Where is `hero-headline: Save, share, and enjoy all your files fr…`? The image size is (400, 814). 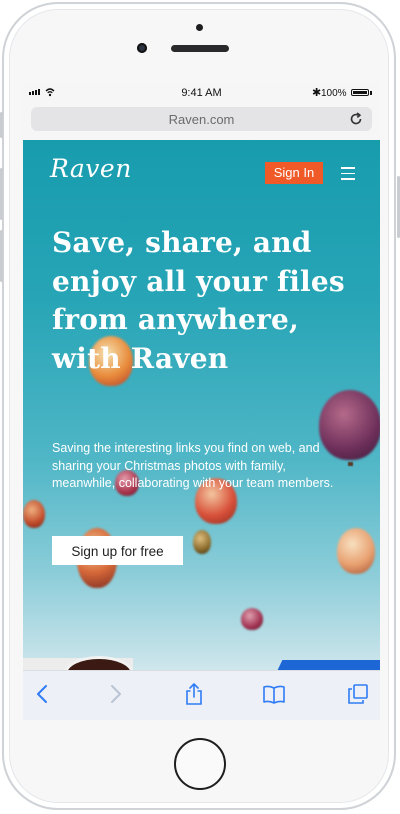 hero-headline: Save, share, and enjoy all your files fr… is located at coordinates (198, 300).